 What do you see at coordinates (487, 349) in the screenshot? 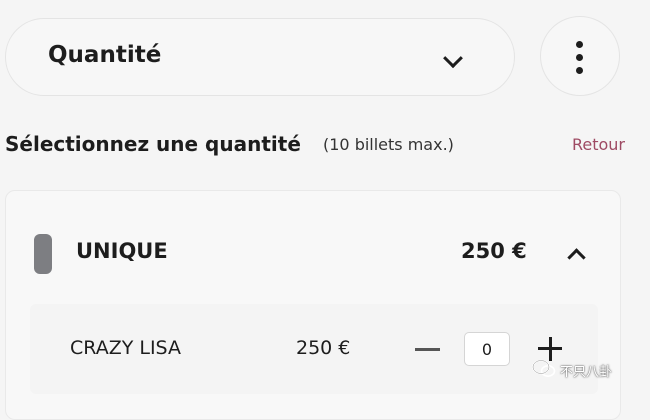
I see `quantity-input` at bounding box center [487, 349].